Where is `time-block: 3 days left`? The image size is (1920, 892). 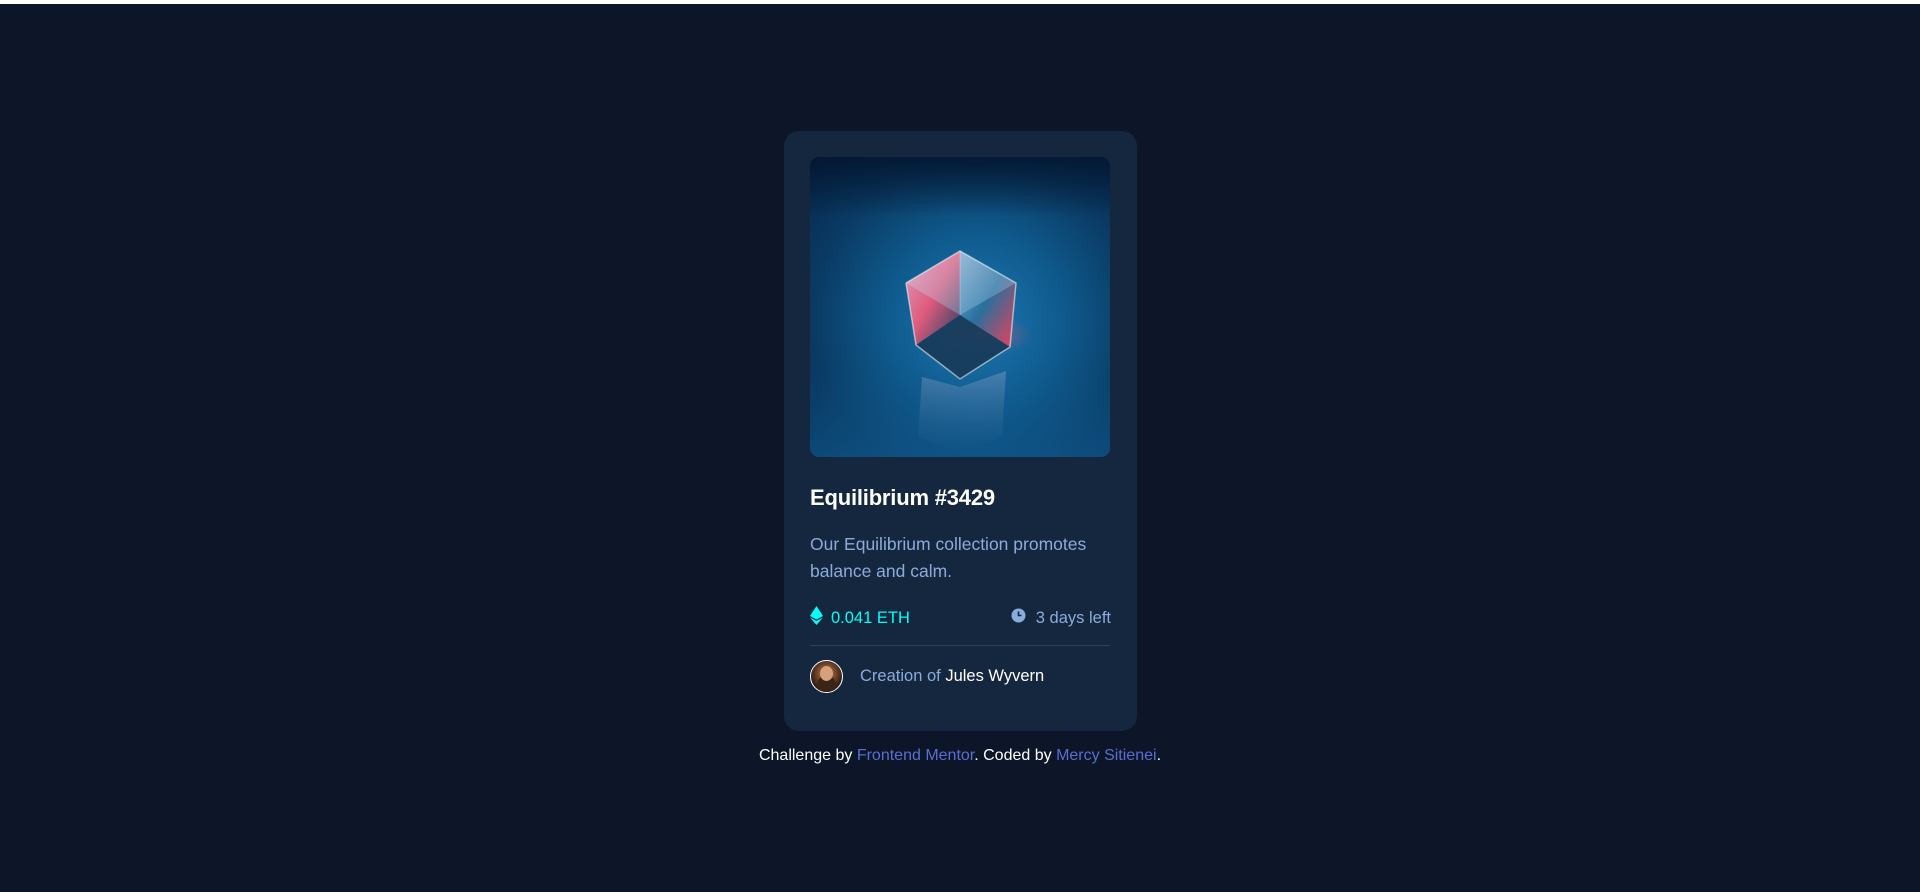 time-block: 3 days left is located at coordinates (1061, 618).